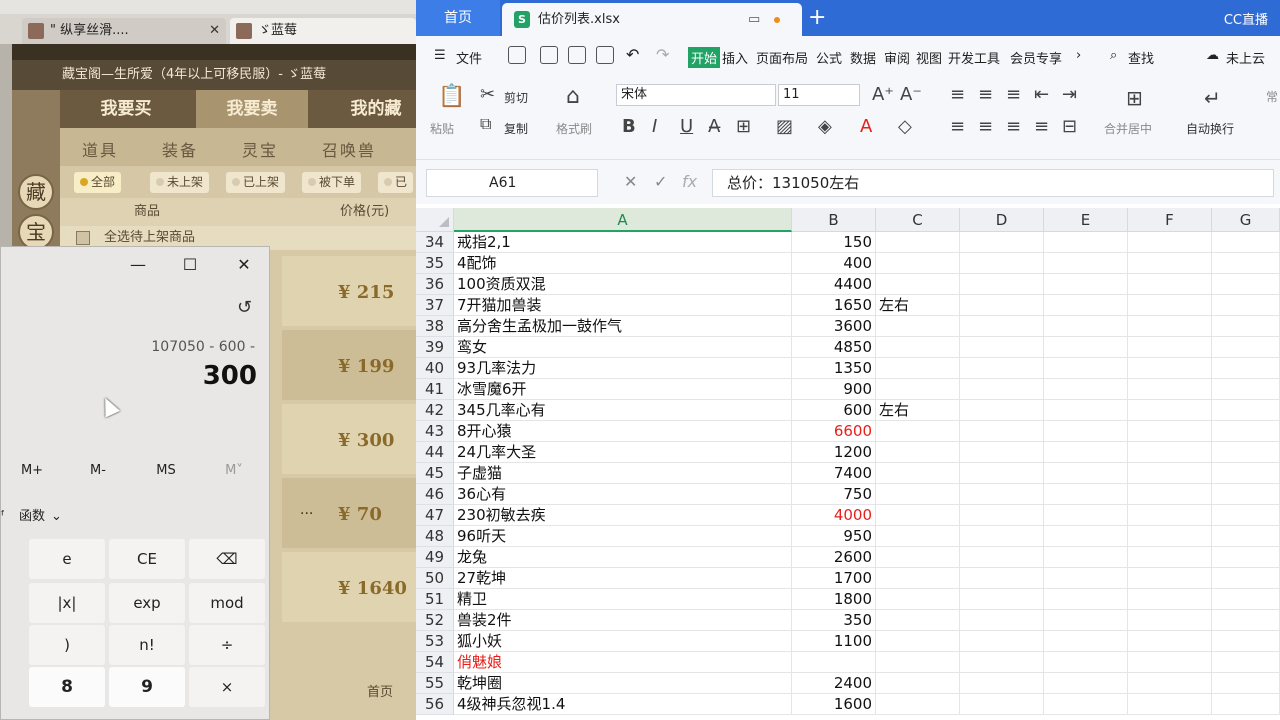  What do you see at coordinates (834, 242) in the screenshot?
I see `cell-b: 150` at bounding box center [834, 242].